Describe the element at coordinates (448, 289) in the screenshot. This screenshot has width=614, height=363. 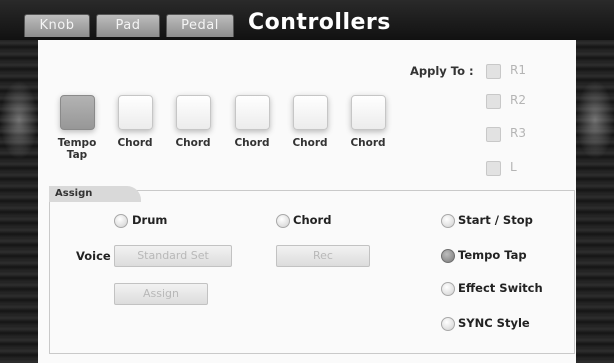
I see `effect-switch-radio` at that location.